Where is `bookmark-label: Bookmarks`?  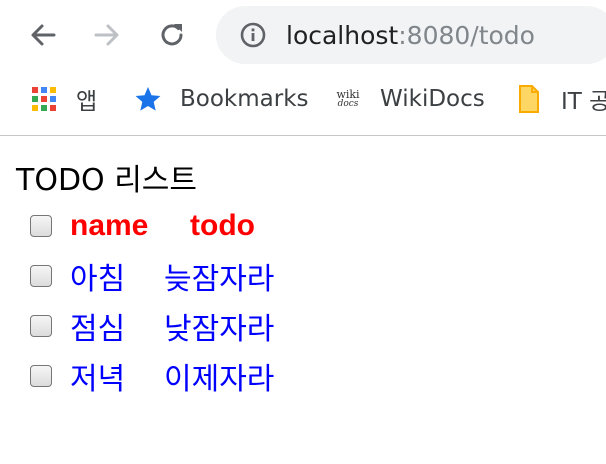
bookmark-label: Bookmarks is located at coordinates (244, 99).